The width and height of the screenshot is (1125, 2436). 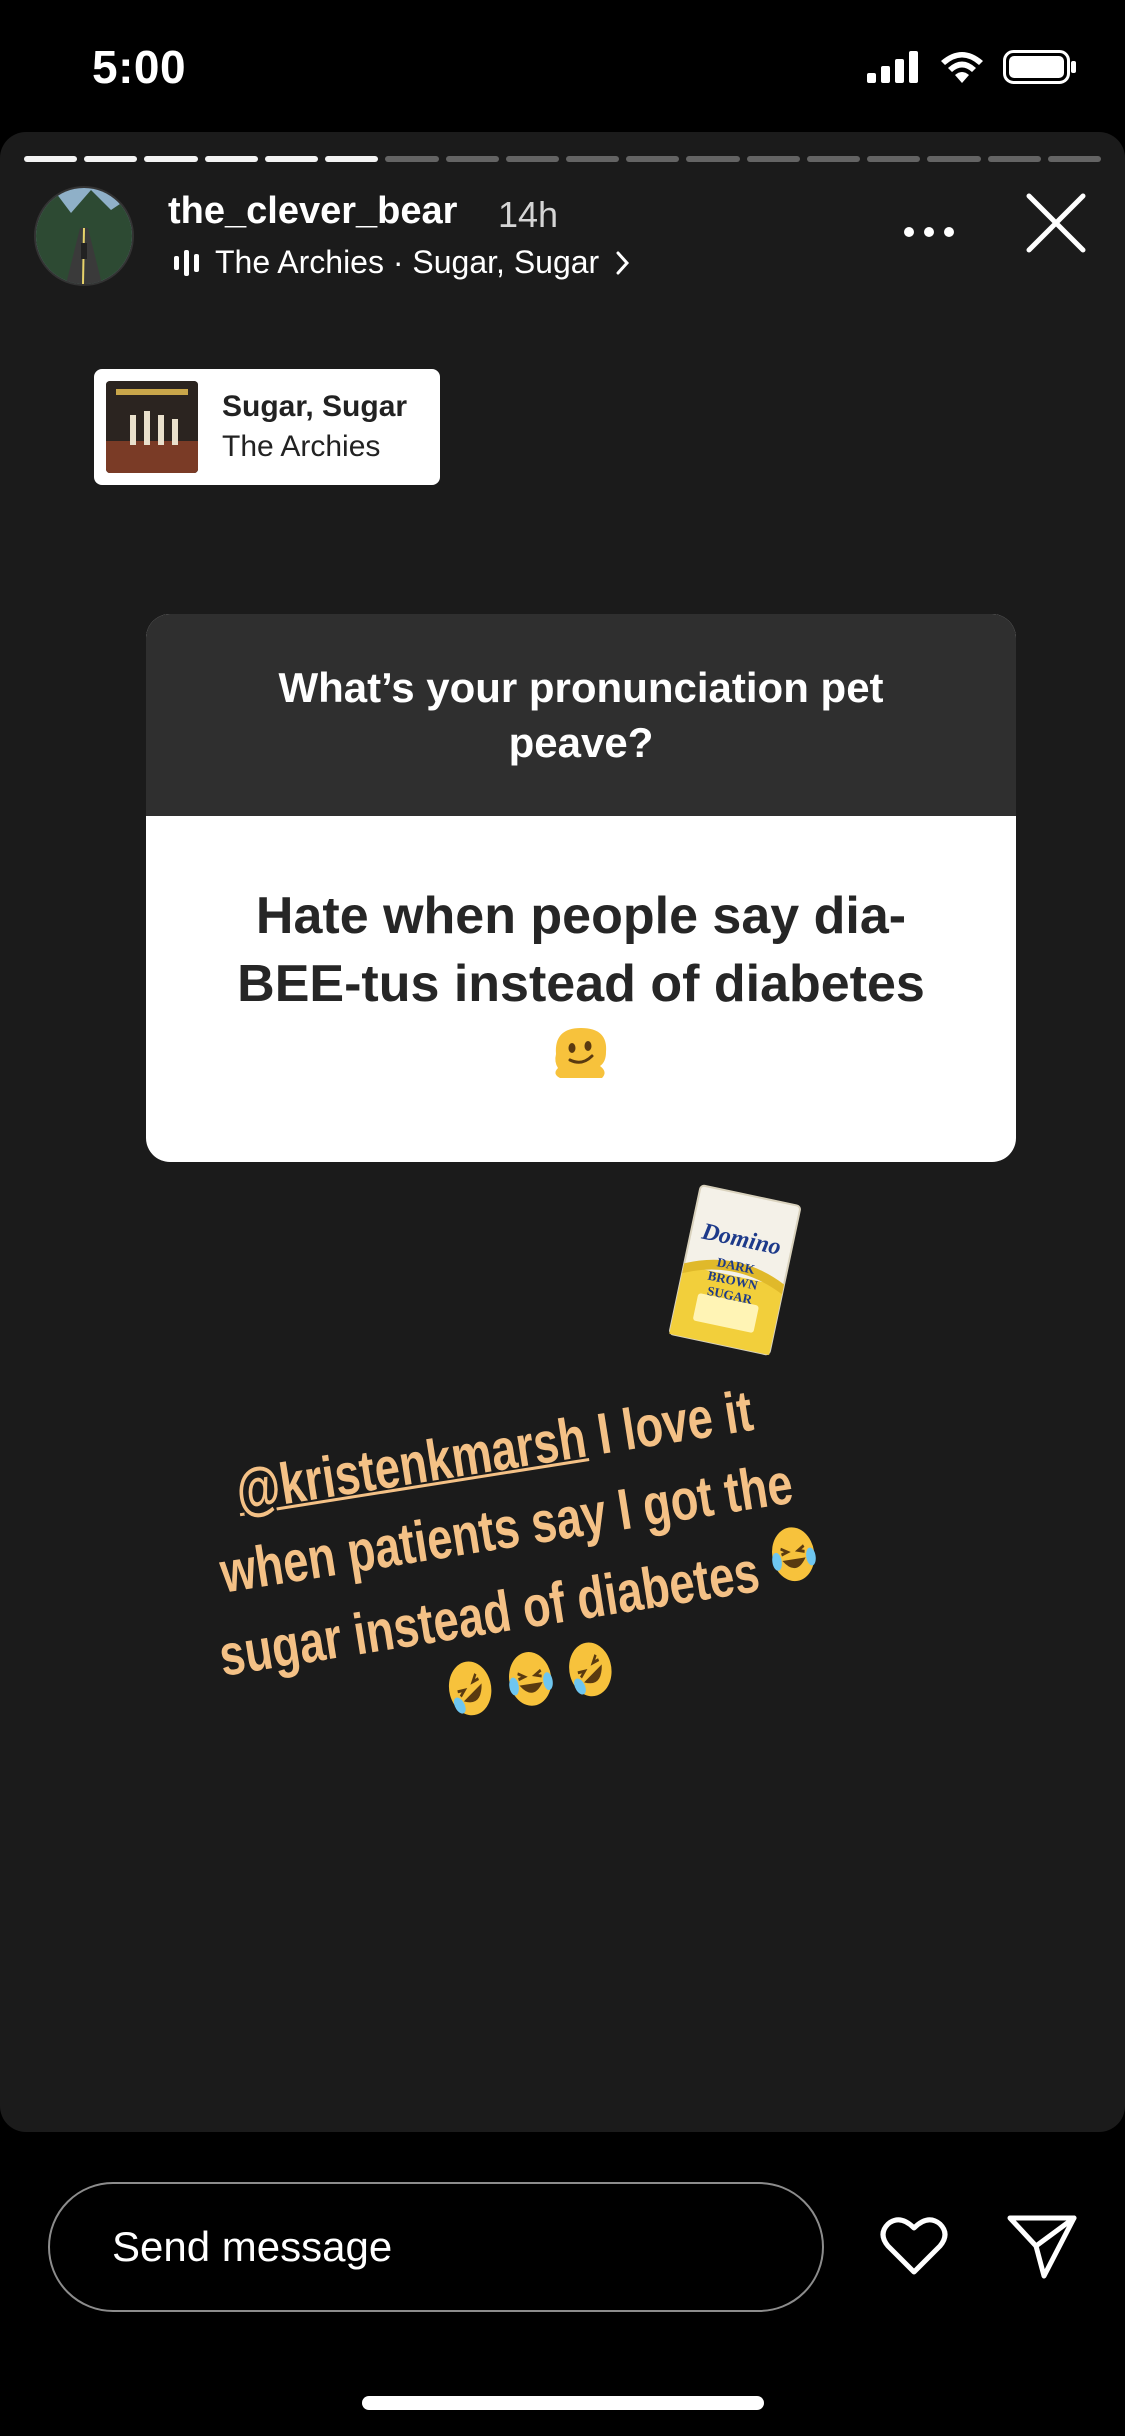 I want to click on story-username: the_clever_bear, so click(x=312, y=211).